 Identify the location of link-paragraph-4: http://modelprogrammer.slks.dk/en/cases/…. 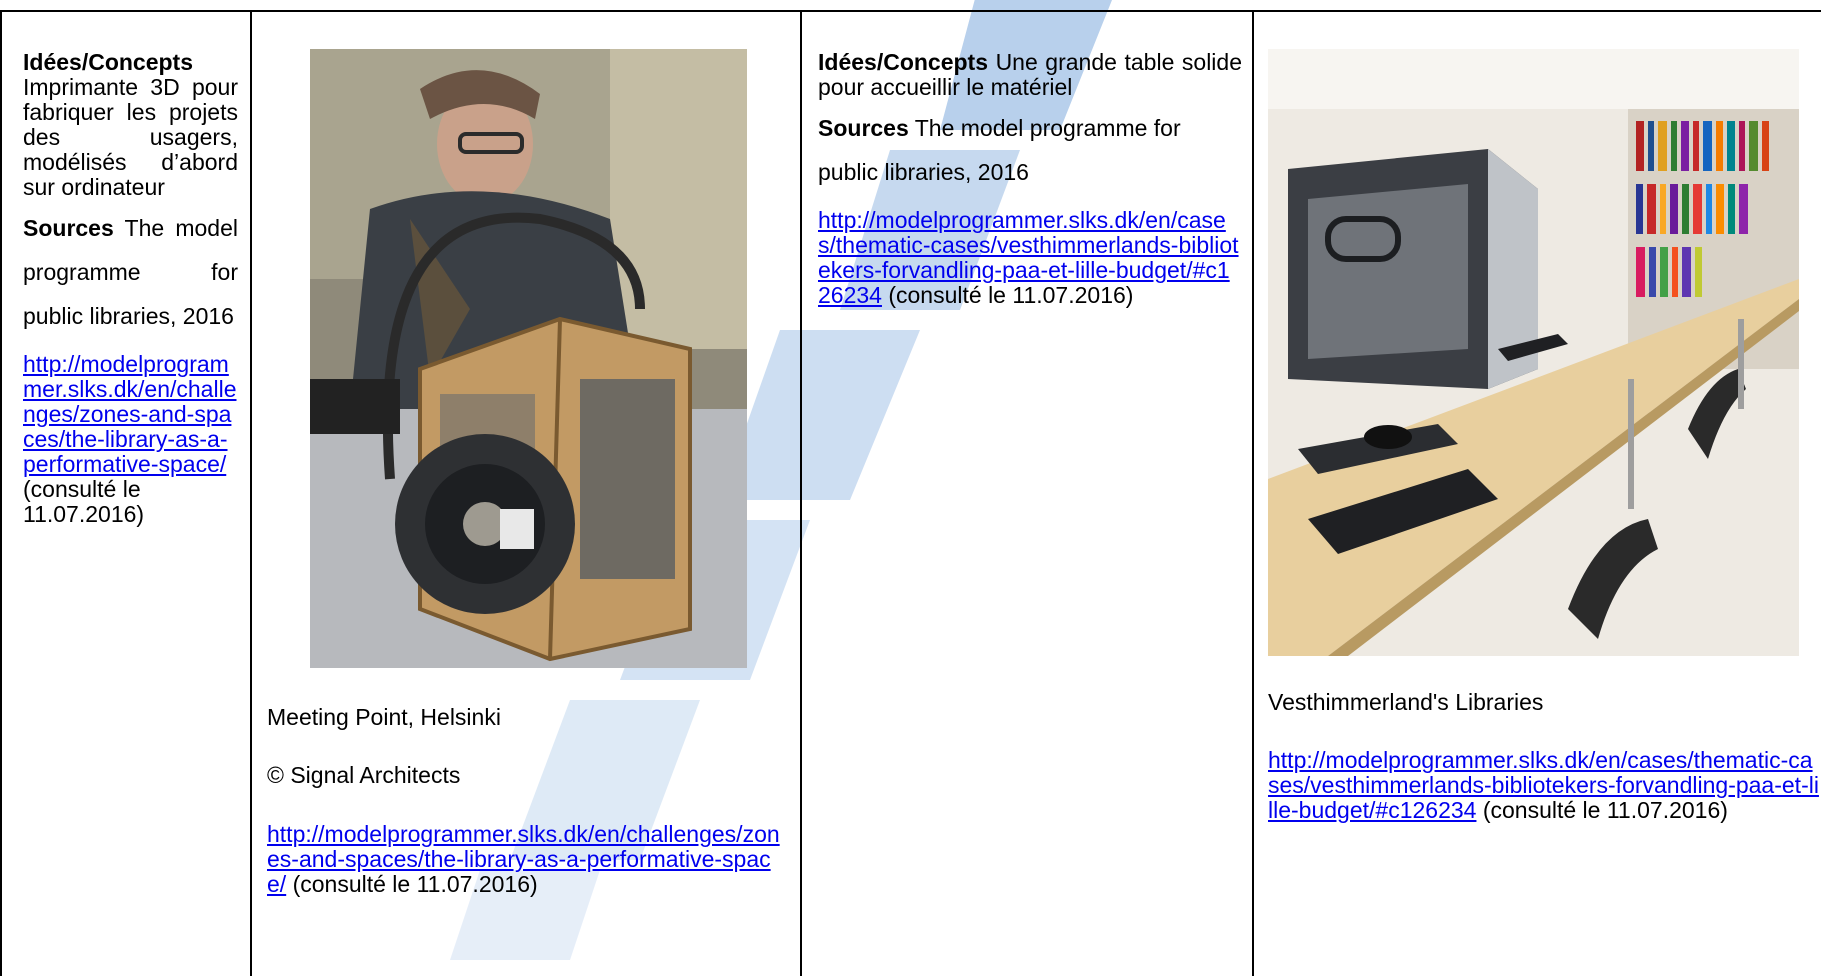
(1544, 785).